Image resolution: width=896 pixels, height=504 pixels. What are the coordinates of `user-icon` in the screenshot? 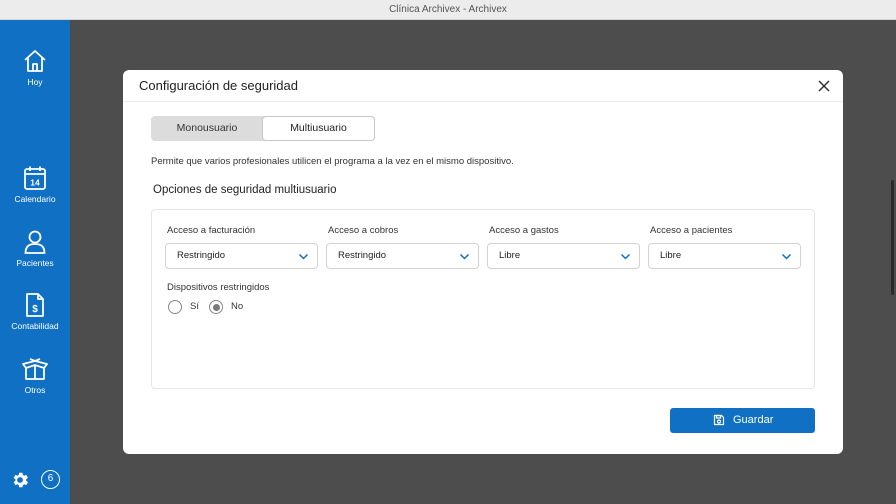 It's located at (35, 242).